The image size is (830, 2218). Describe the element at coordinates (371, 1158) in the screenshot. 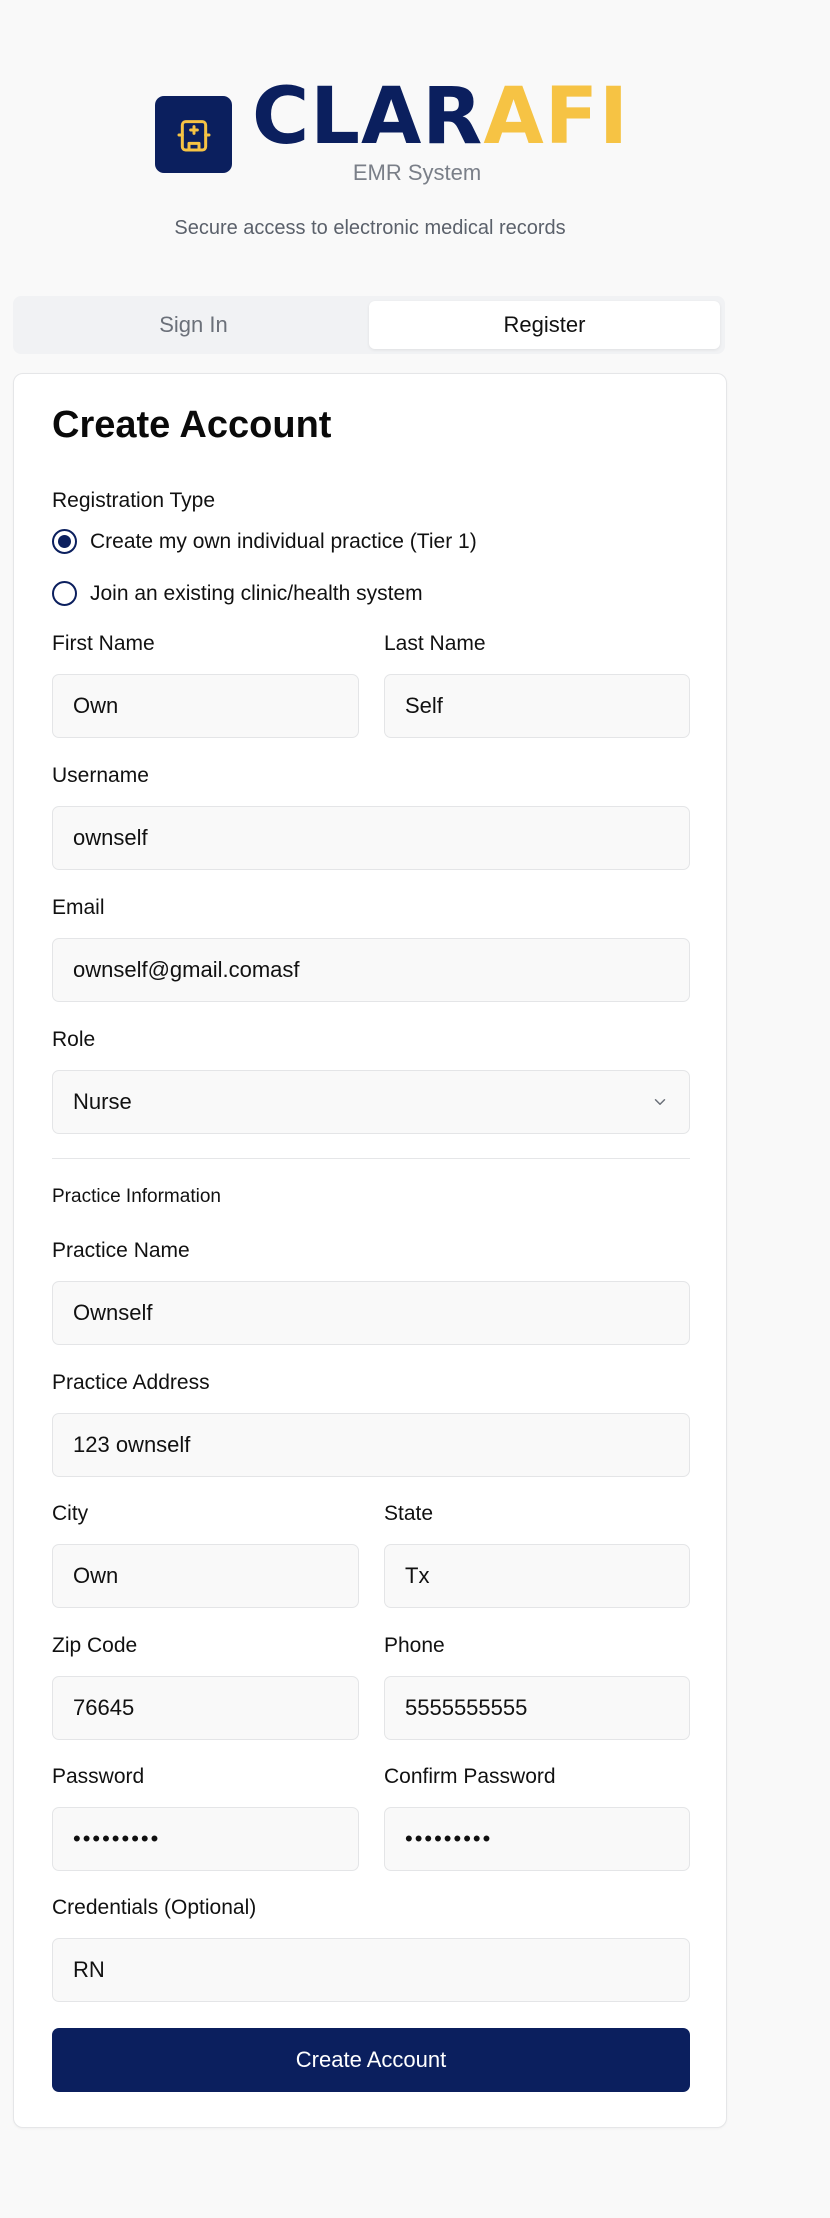

I see `section-divider` at that location.